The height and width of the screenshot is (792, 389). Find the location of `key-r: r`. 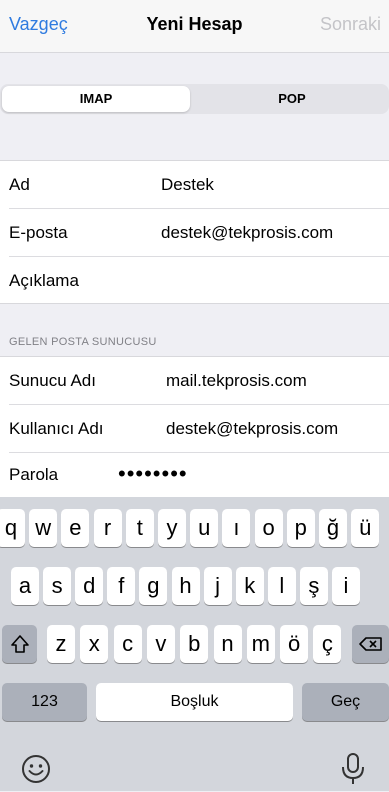

key-r: r is located at coordinates (107, 528).